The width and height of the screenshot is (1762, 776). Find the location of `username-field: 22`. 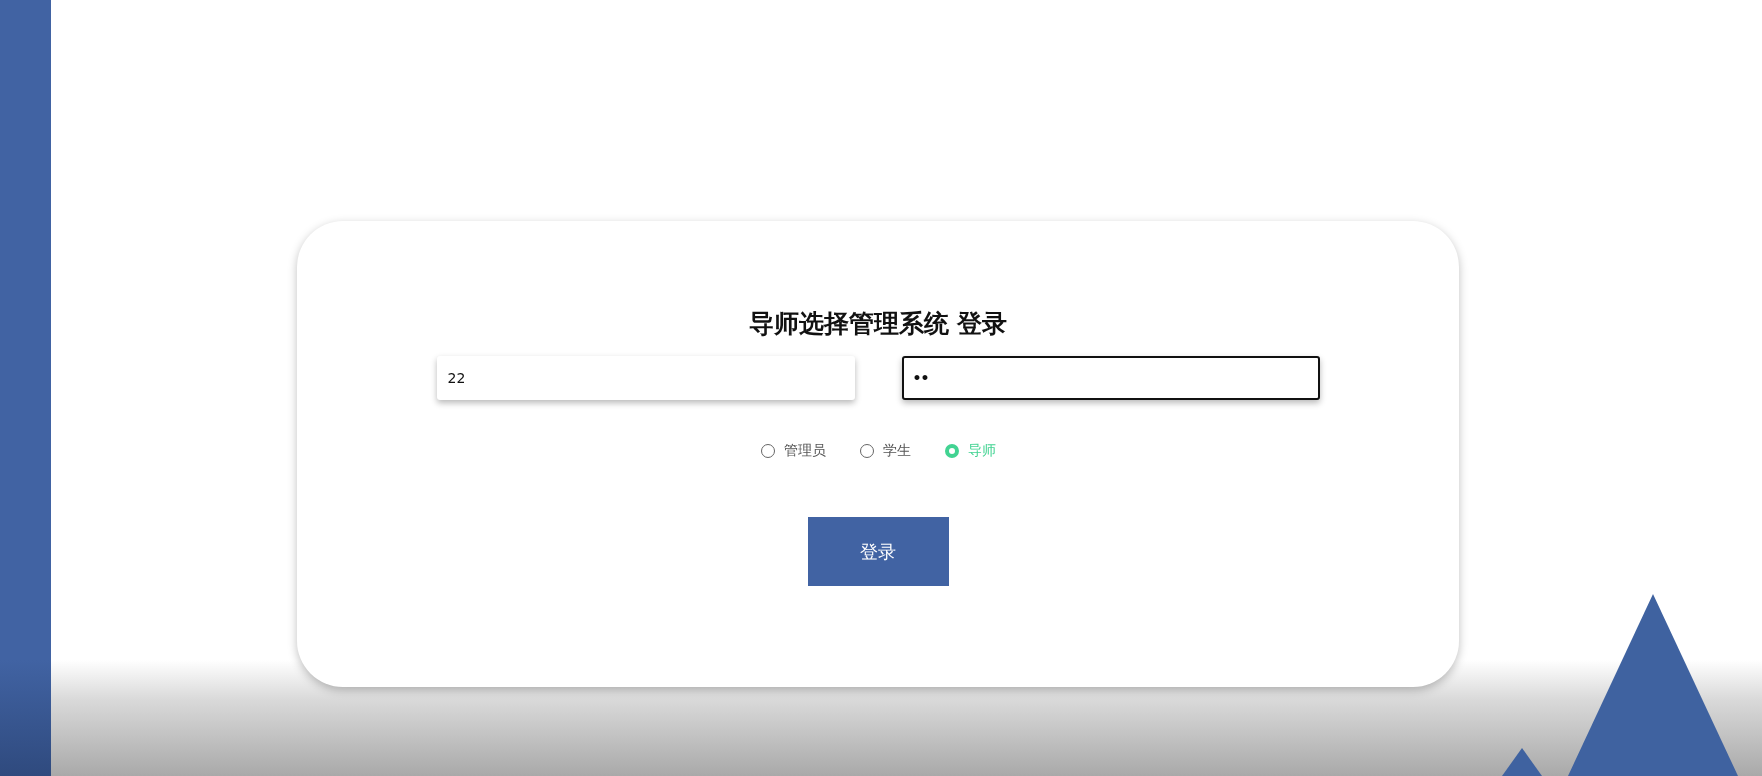

username-field: 22 is located at coordinates (645, 378).